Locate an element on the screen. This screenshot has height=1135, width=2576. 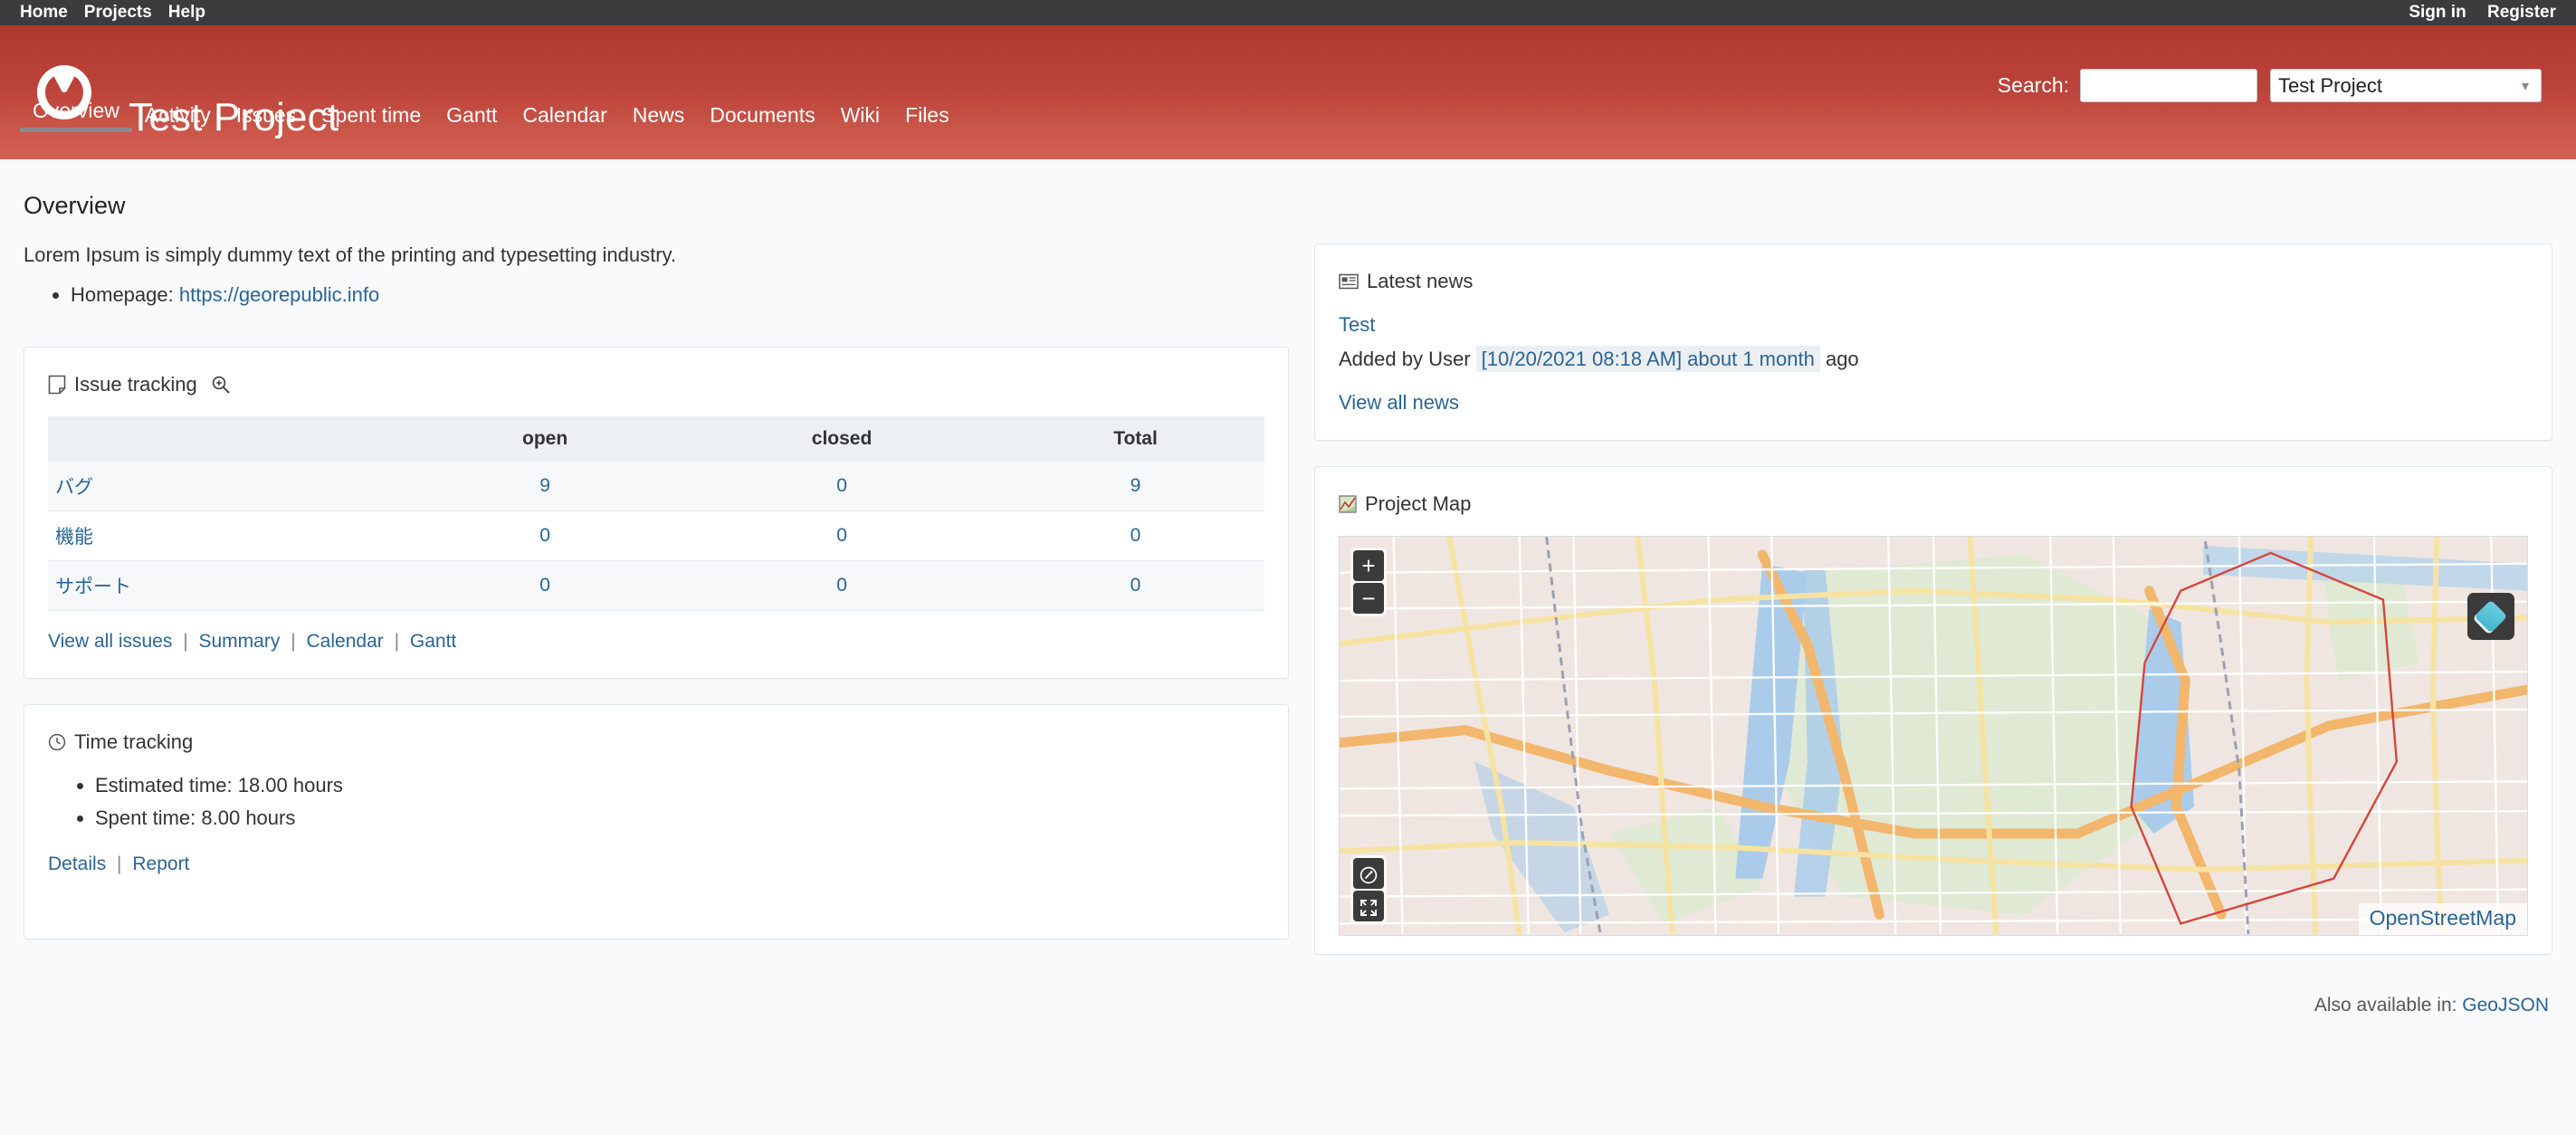
gantt-link: Gantt is located at coordinates (433, 641).